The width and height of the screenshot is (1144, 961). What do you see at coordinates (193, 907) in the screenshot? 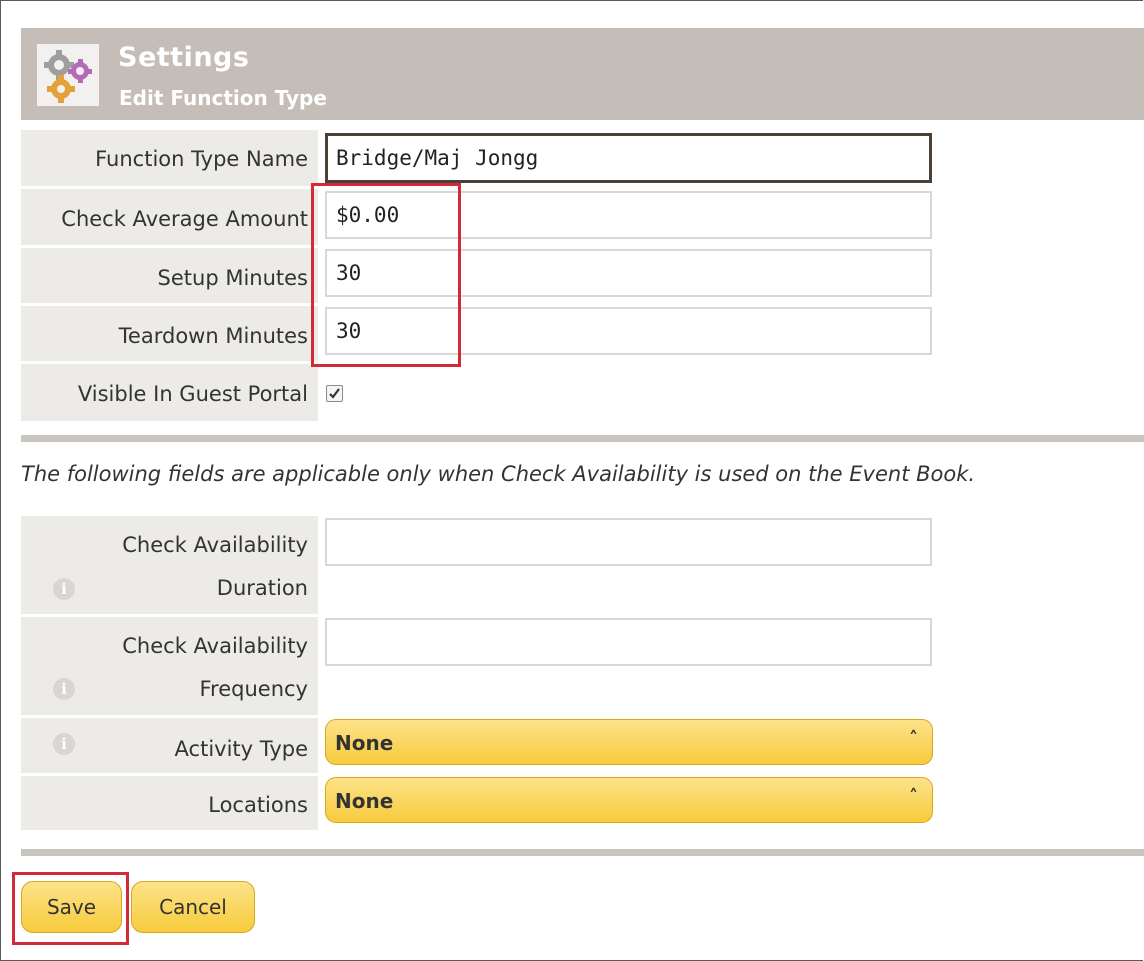
I see `cancel-button: Cancel` at bounding box center [193, 907].